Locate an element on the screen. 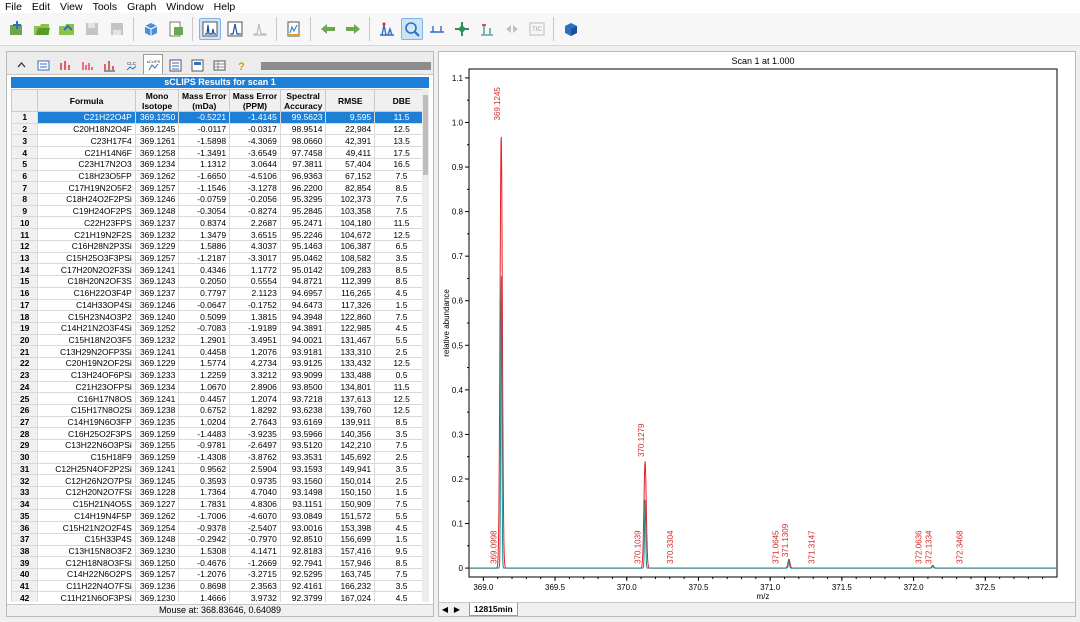 The image size is (1080, 622). mass-icon is located at coordinates (109, 65).